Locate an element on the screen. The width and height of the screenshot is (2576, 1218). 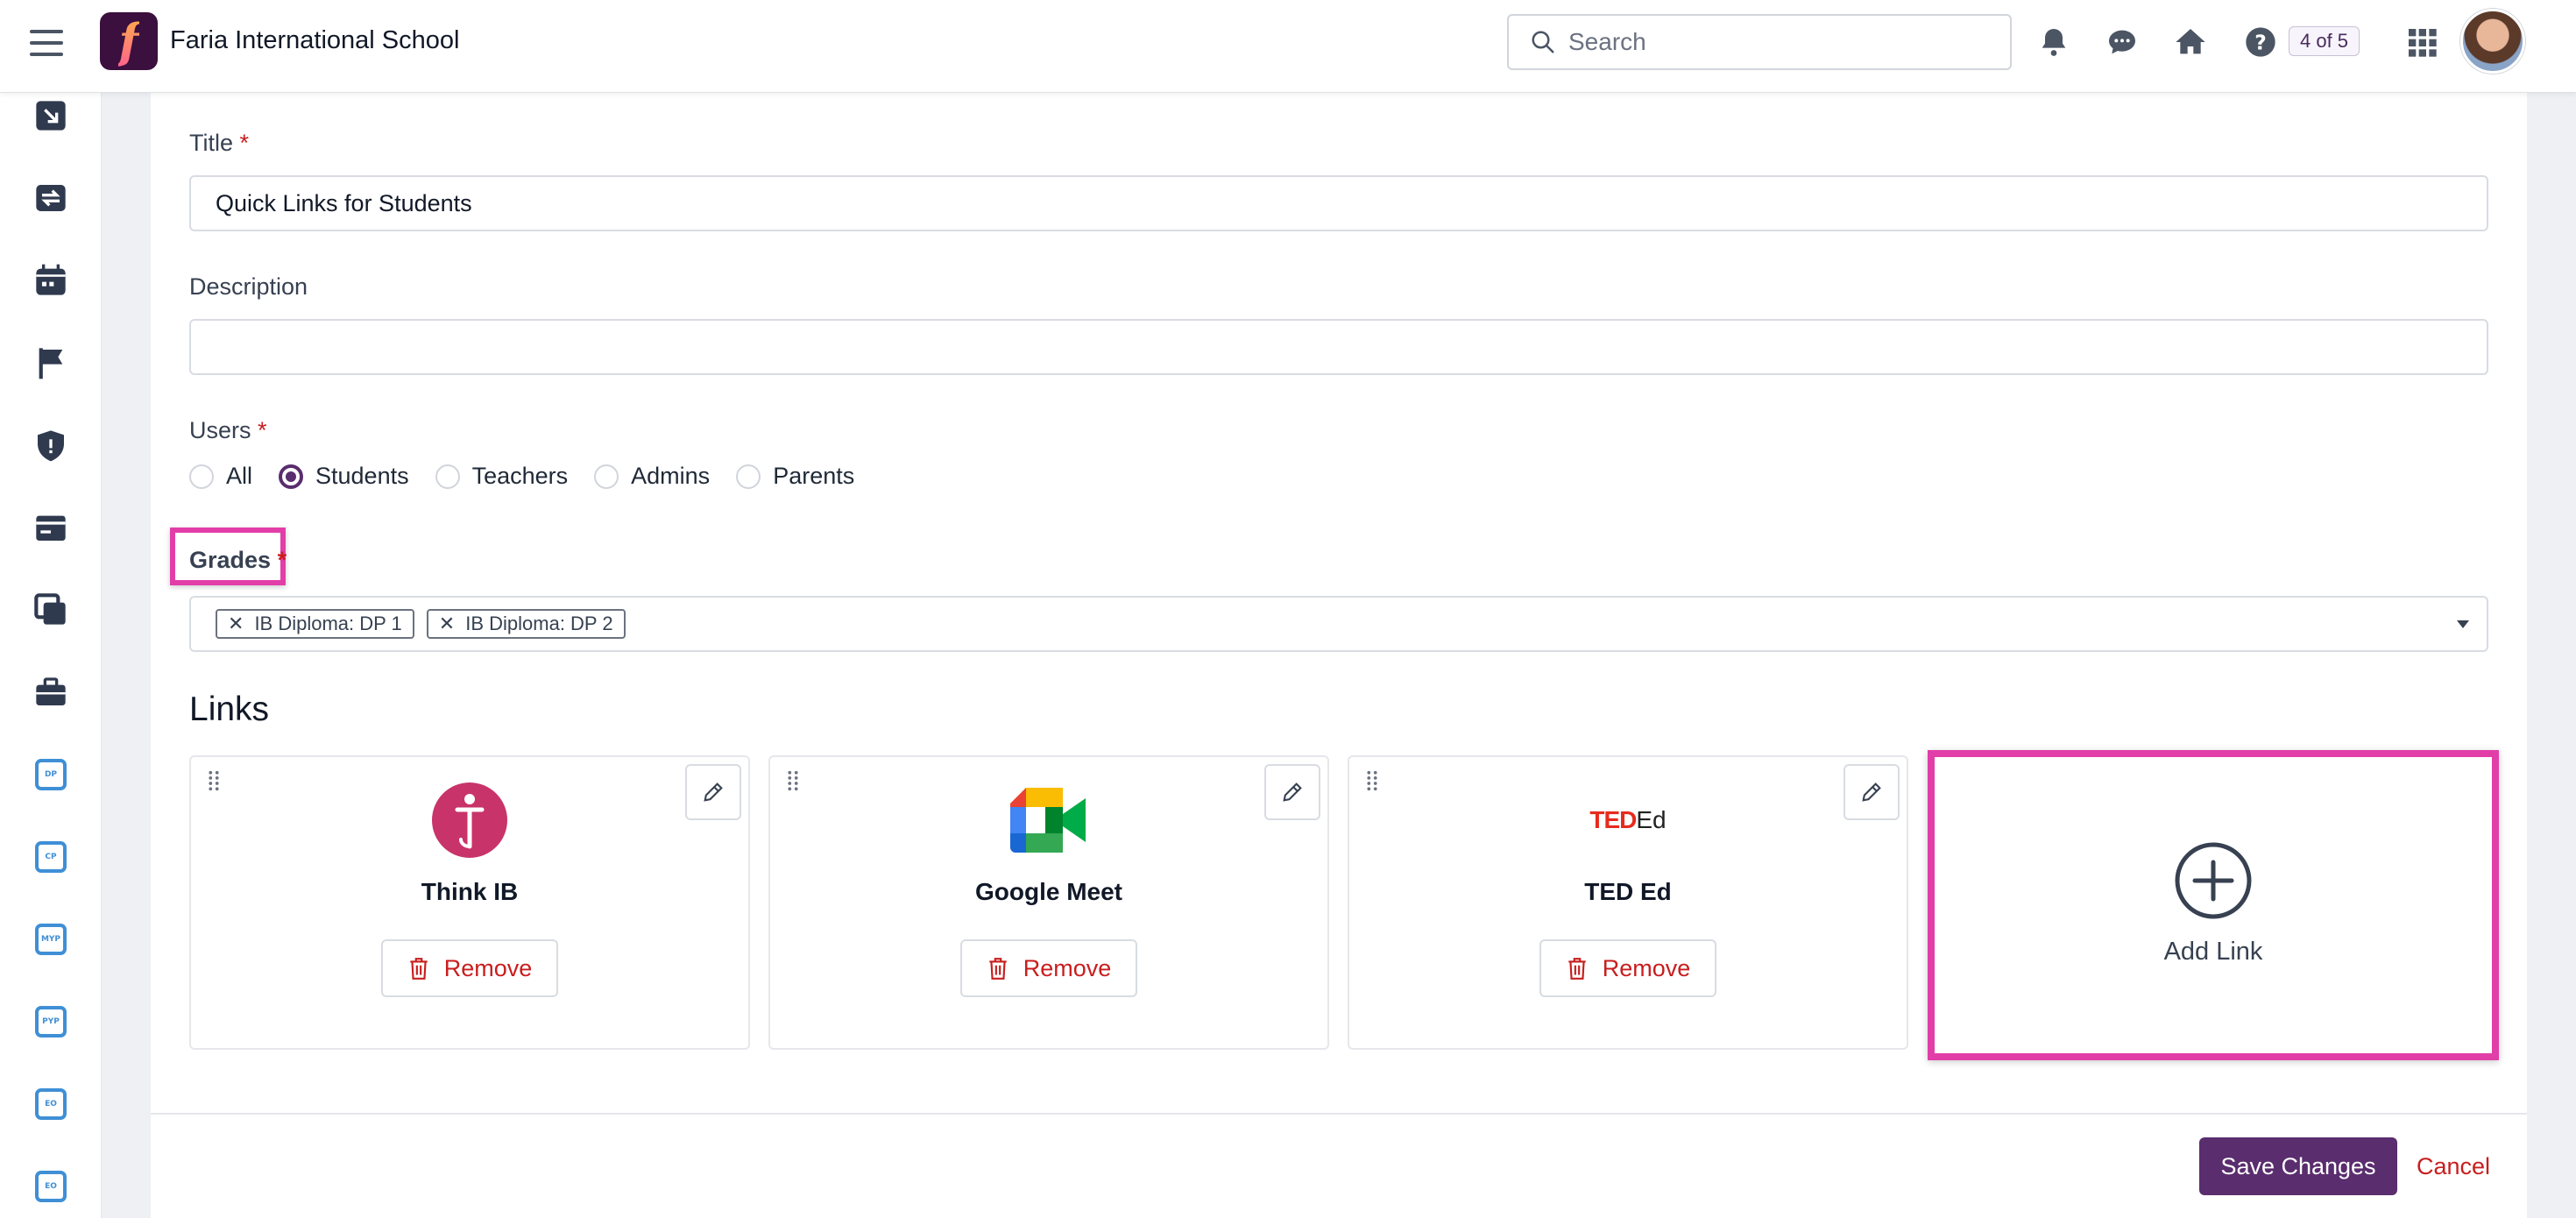
add-link-button: Add Link is located at coordinates (2213, 905).